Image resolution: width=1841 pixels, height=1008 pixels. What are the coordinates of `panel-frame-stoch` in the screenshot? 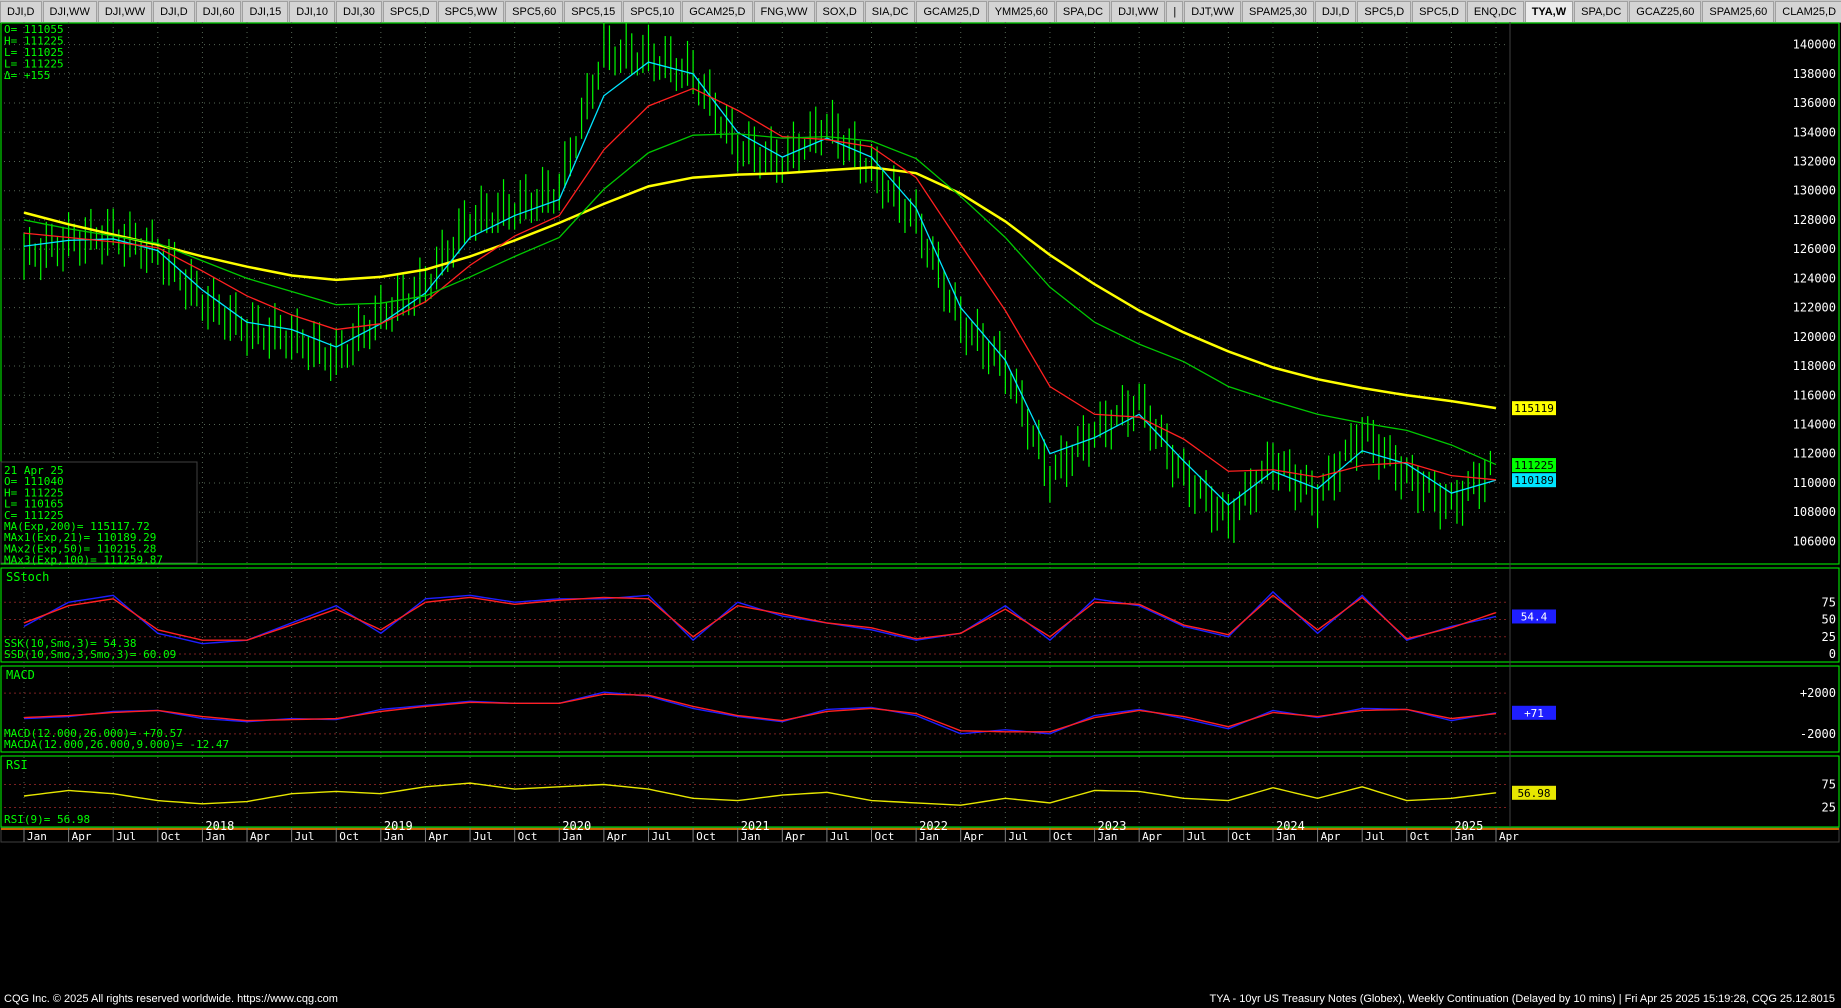 It's located at (920, 615).